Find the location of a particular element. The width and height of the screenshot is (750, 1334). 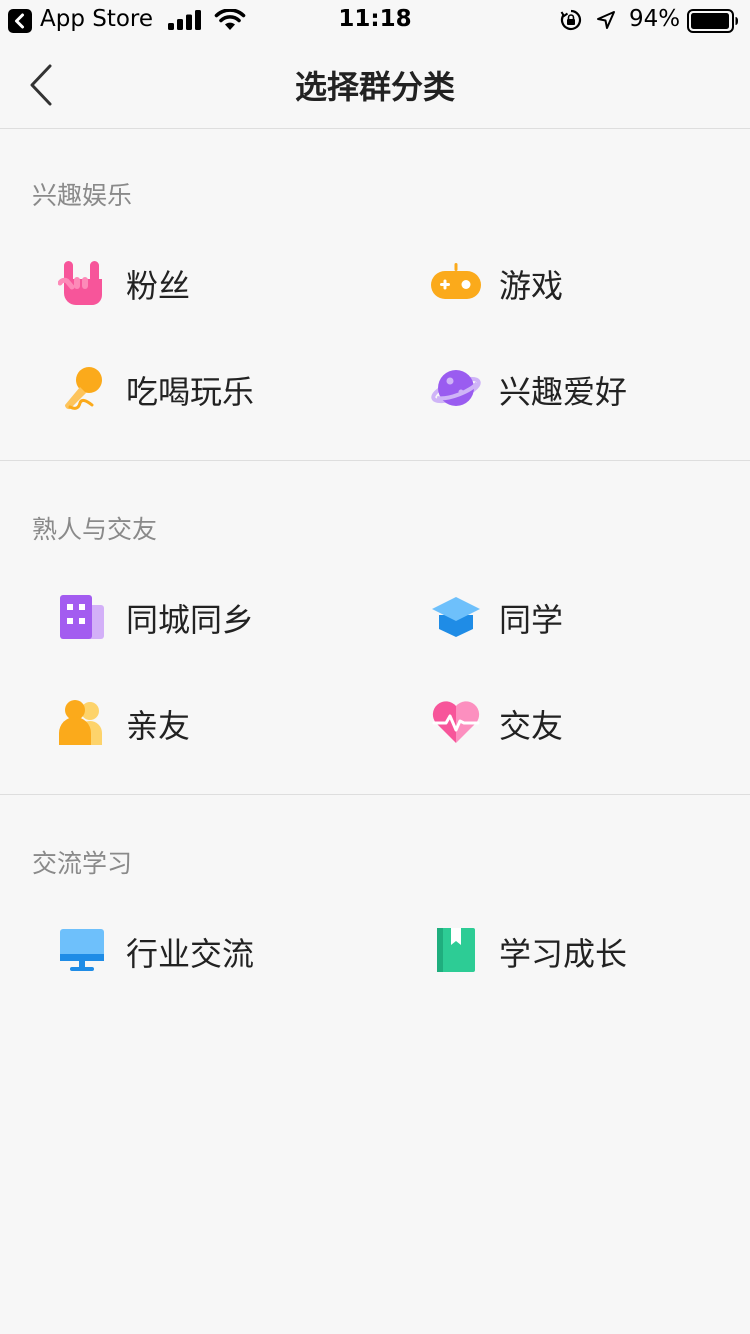

status-bar: App Store 11:18 94% is located at coordinates (375, 20).